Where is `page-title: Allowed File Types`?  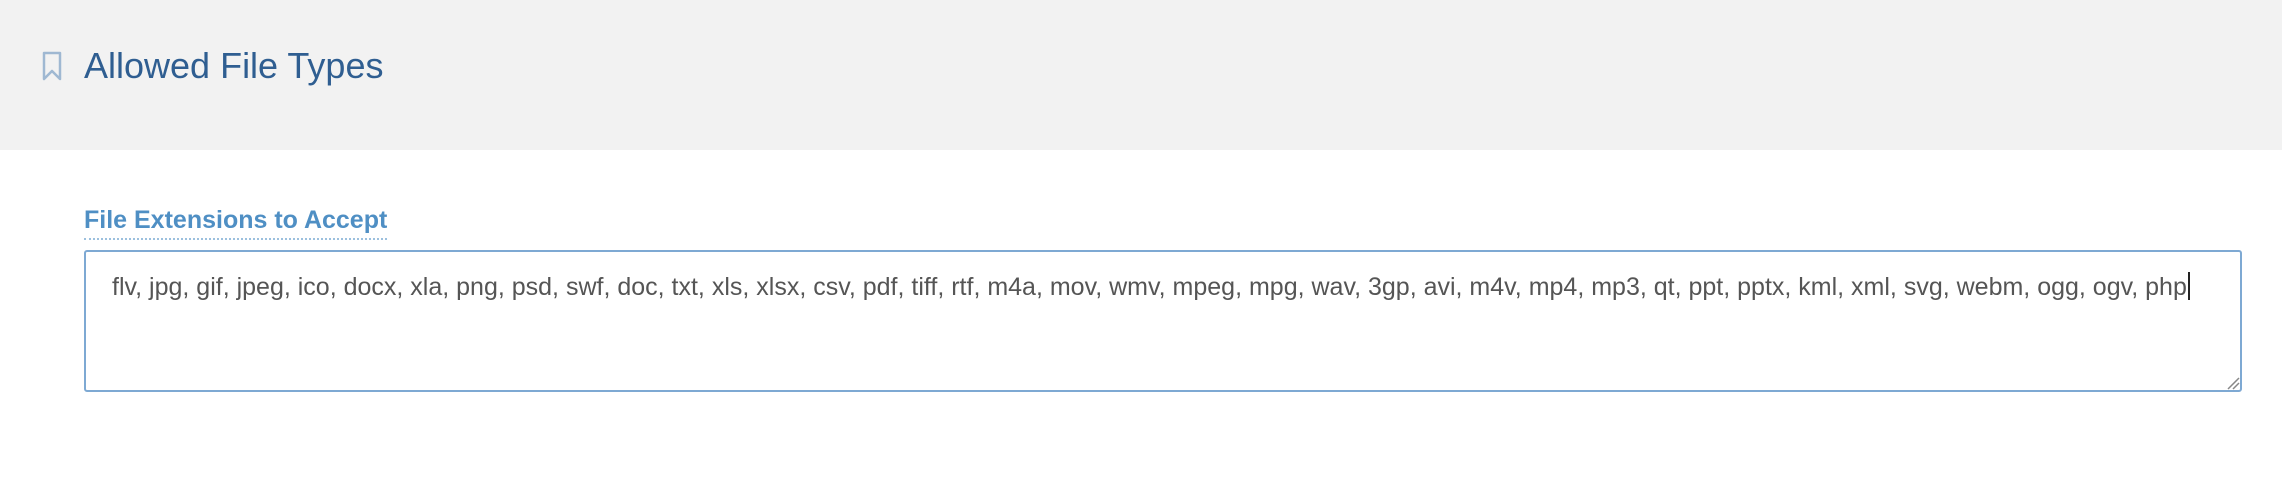 page-title: Allowed File Types is located at coordinates (234, 65).